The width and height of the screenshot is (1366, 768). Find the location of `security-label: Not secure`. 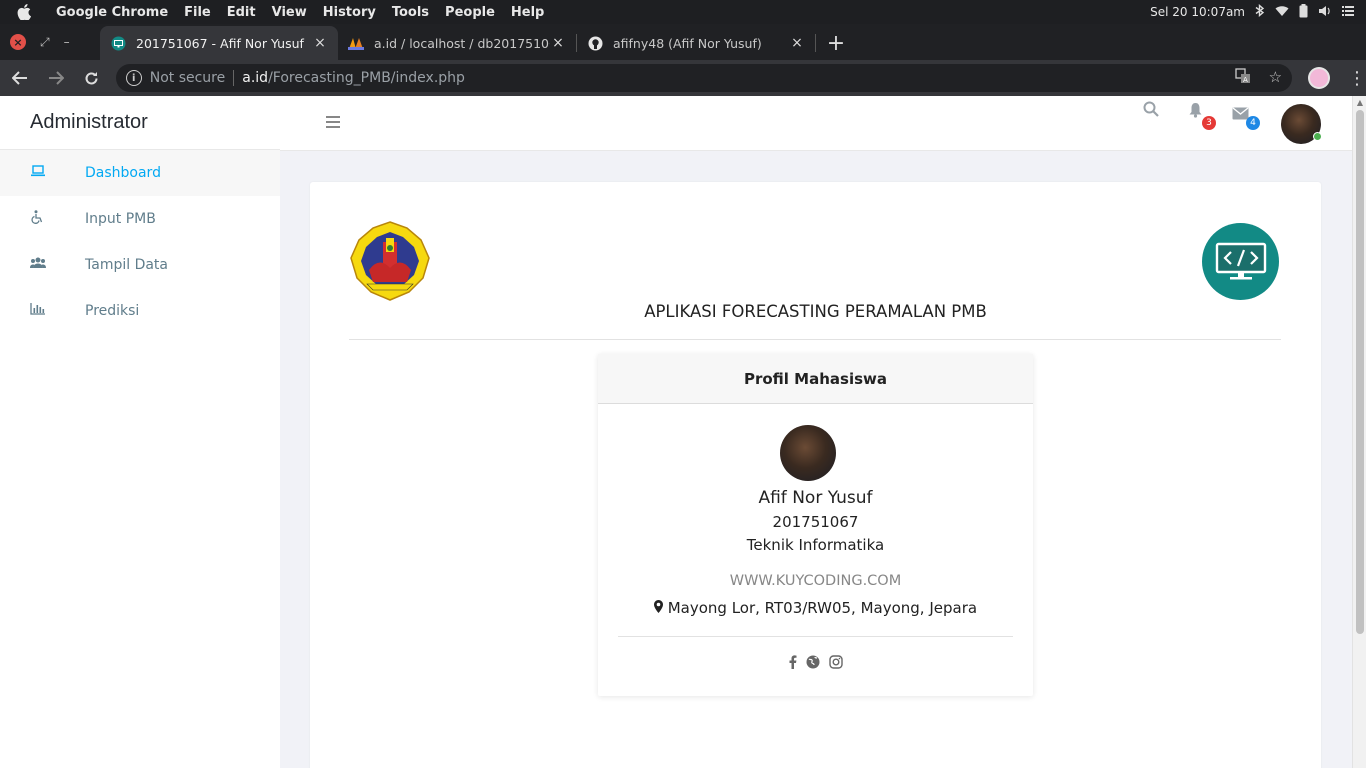

security-label: Not secure is located at coordinates (188, 78).